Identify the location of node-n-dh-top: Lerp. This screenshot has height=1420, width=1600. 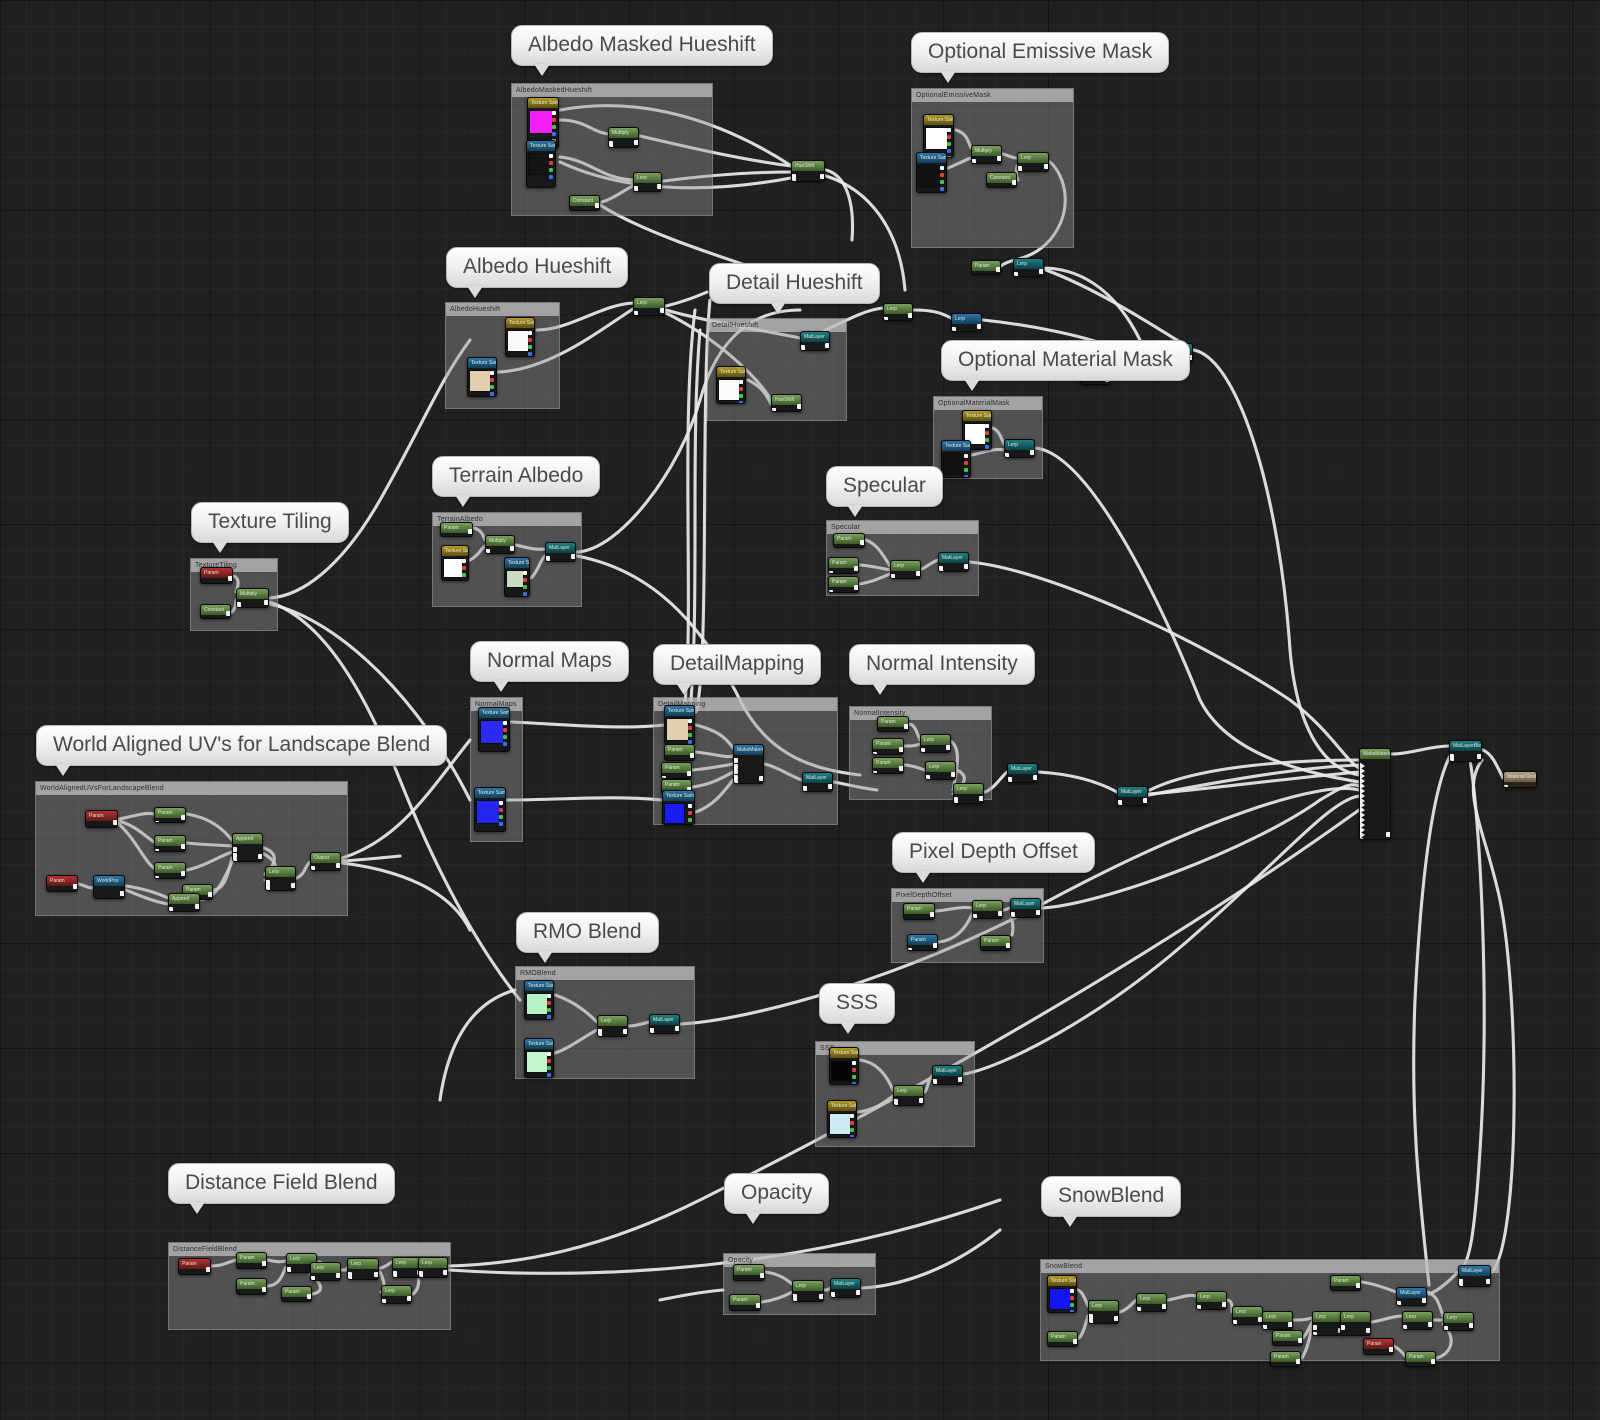
(898, 312).